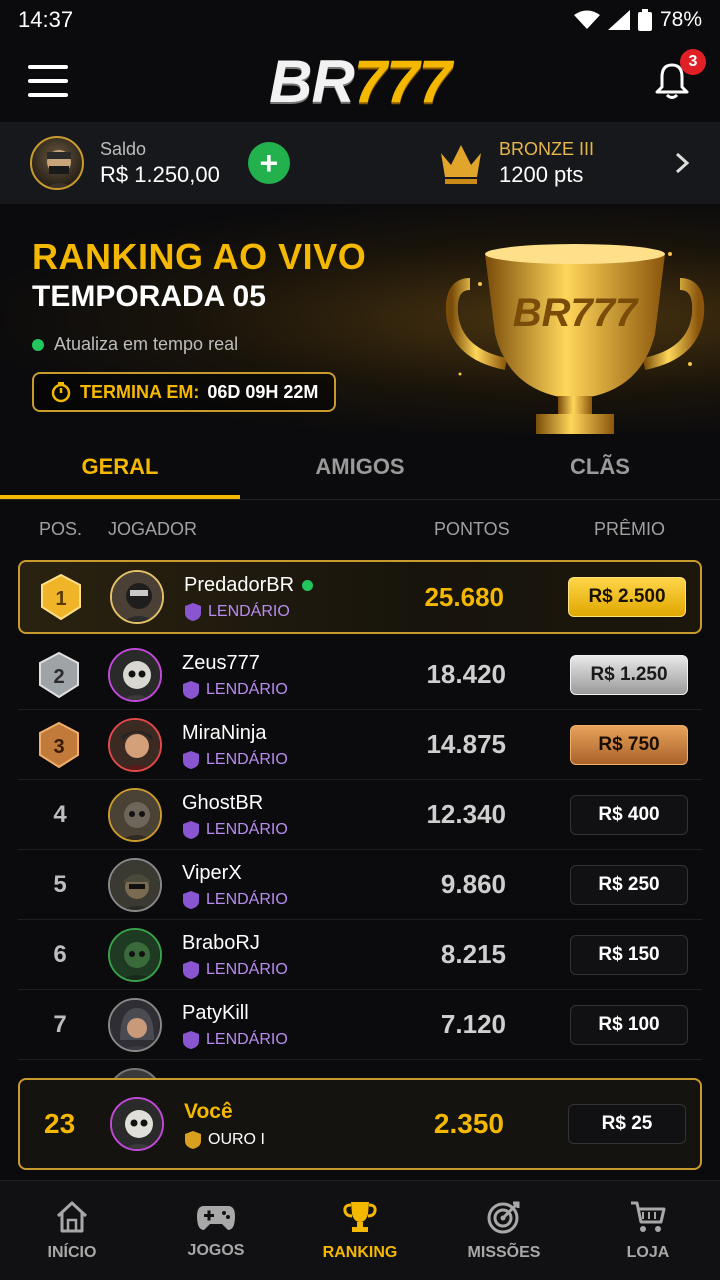 This screenshot has width=720, height=1280. I want to click on season-timer: TERMINA EM: 06D 09H 22M, so click(184, 392).